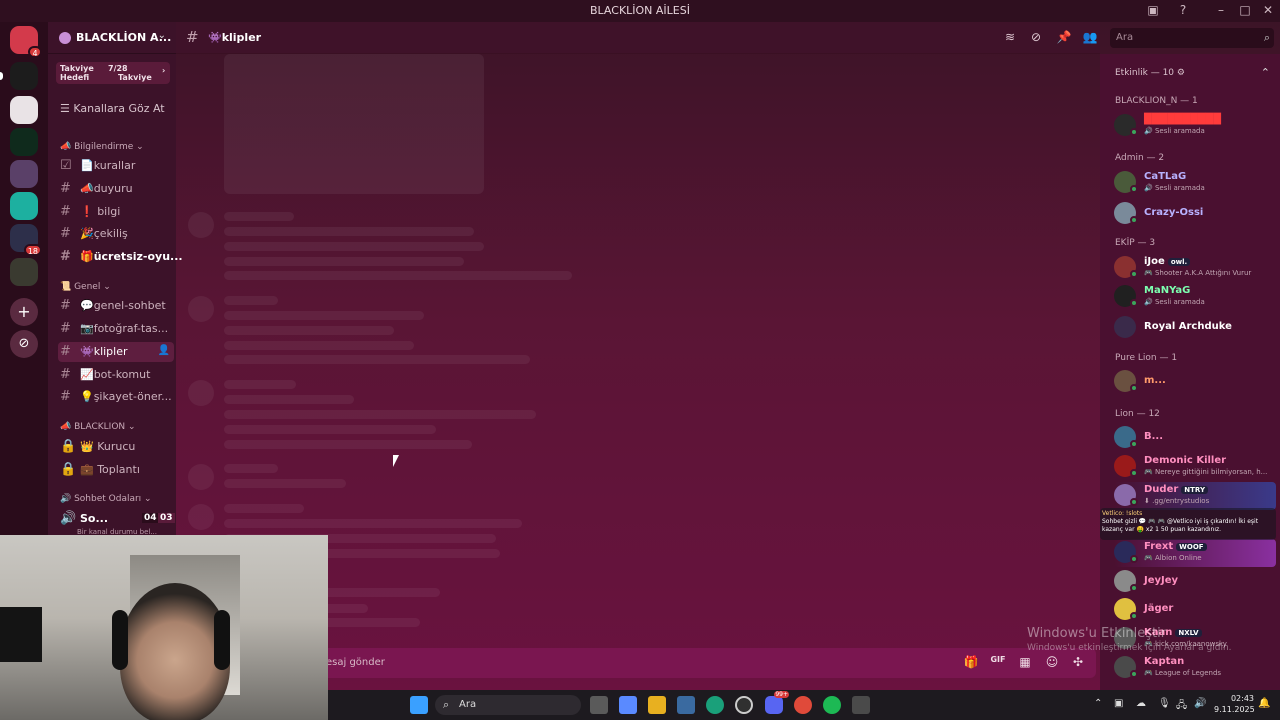 The height and width of the screenshot is (720, 1280). What do you see at coordinates (164, 350) in the screenshot?
I see `invite-icon: 👤` at bounding box center [164, 350].